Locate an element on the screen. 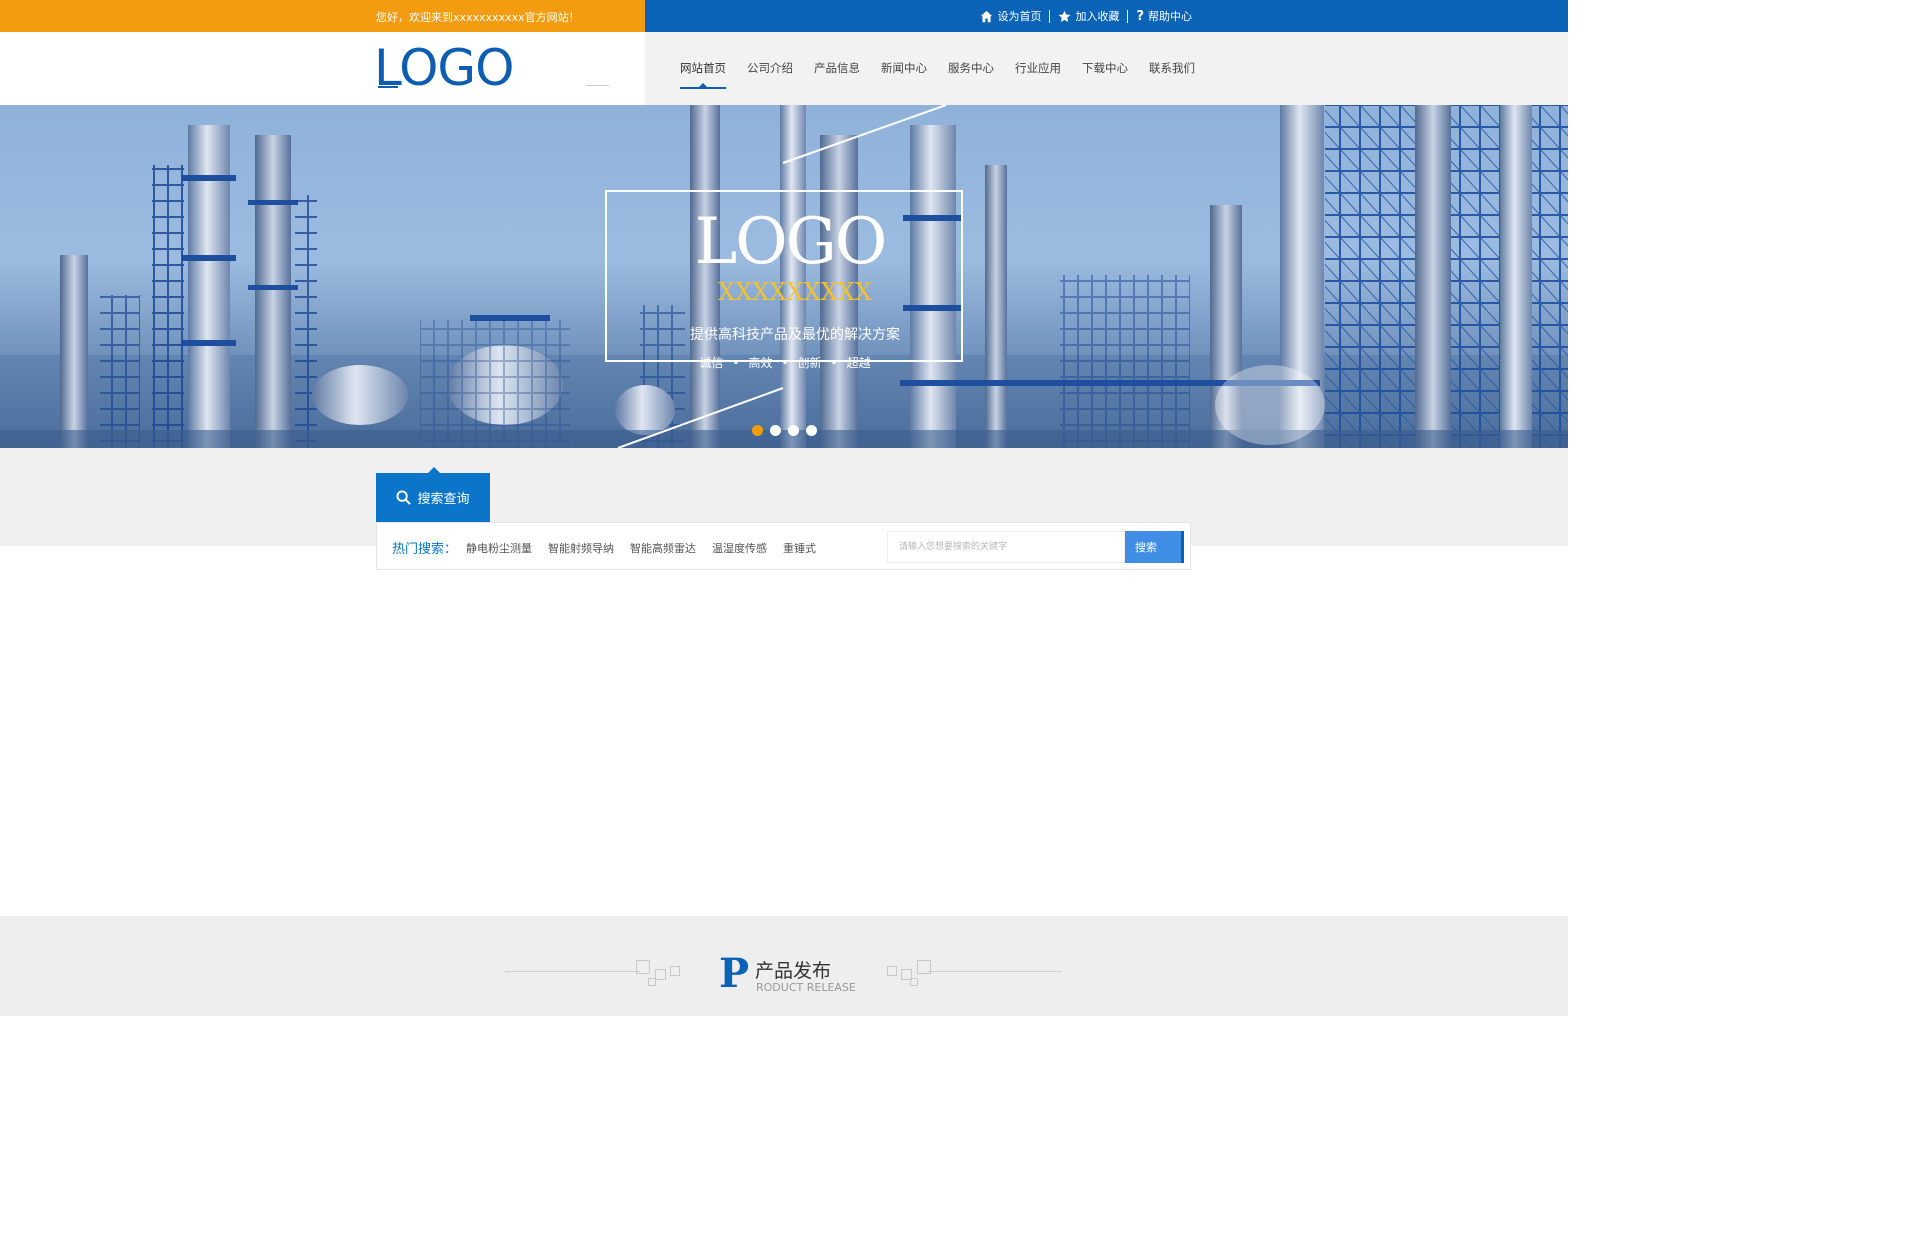 This screenshot has height=1244, width=1920. nav-industry: 行业应用 is located at coordinates (1038, 68).